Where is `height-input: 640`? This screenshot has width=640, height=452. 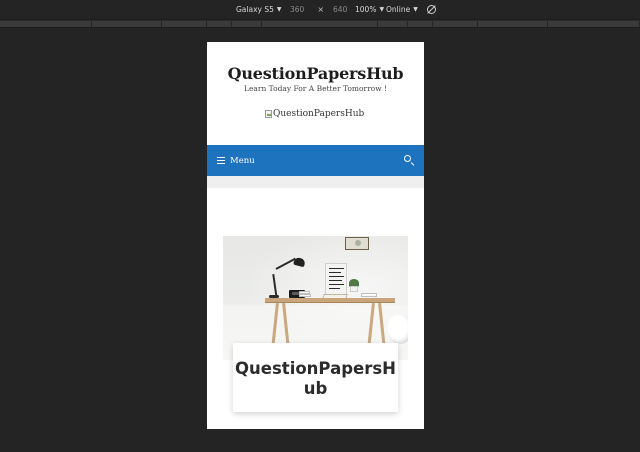
height-input: 640 is located at coordinates (340, 9).